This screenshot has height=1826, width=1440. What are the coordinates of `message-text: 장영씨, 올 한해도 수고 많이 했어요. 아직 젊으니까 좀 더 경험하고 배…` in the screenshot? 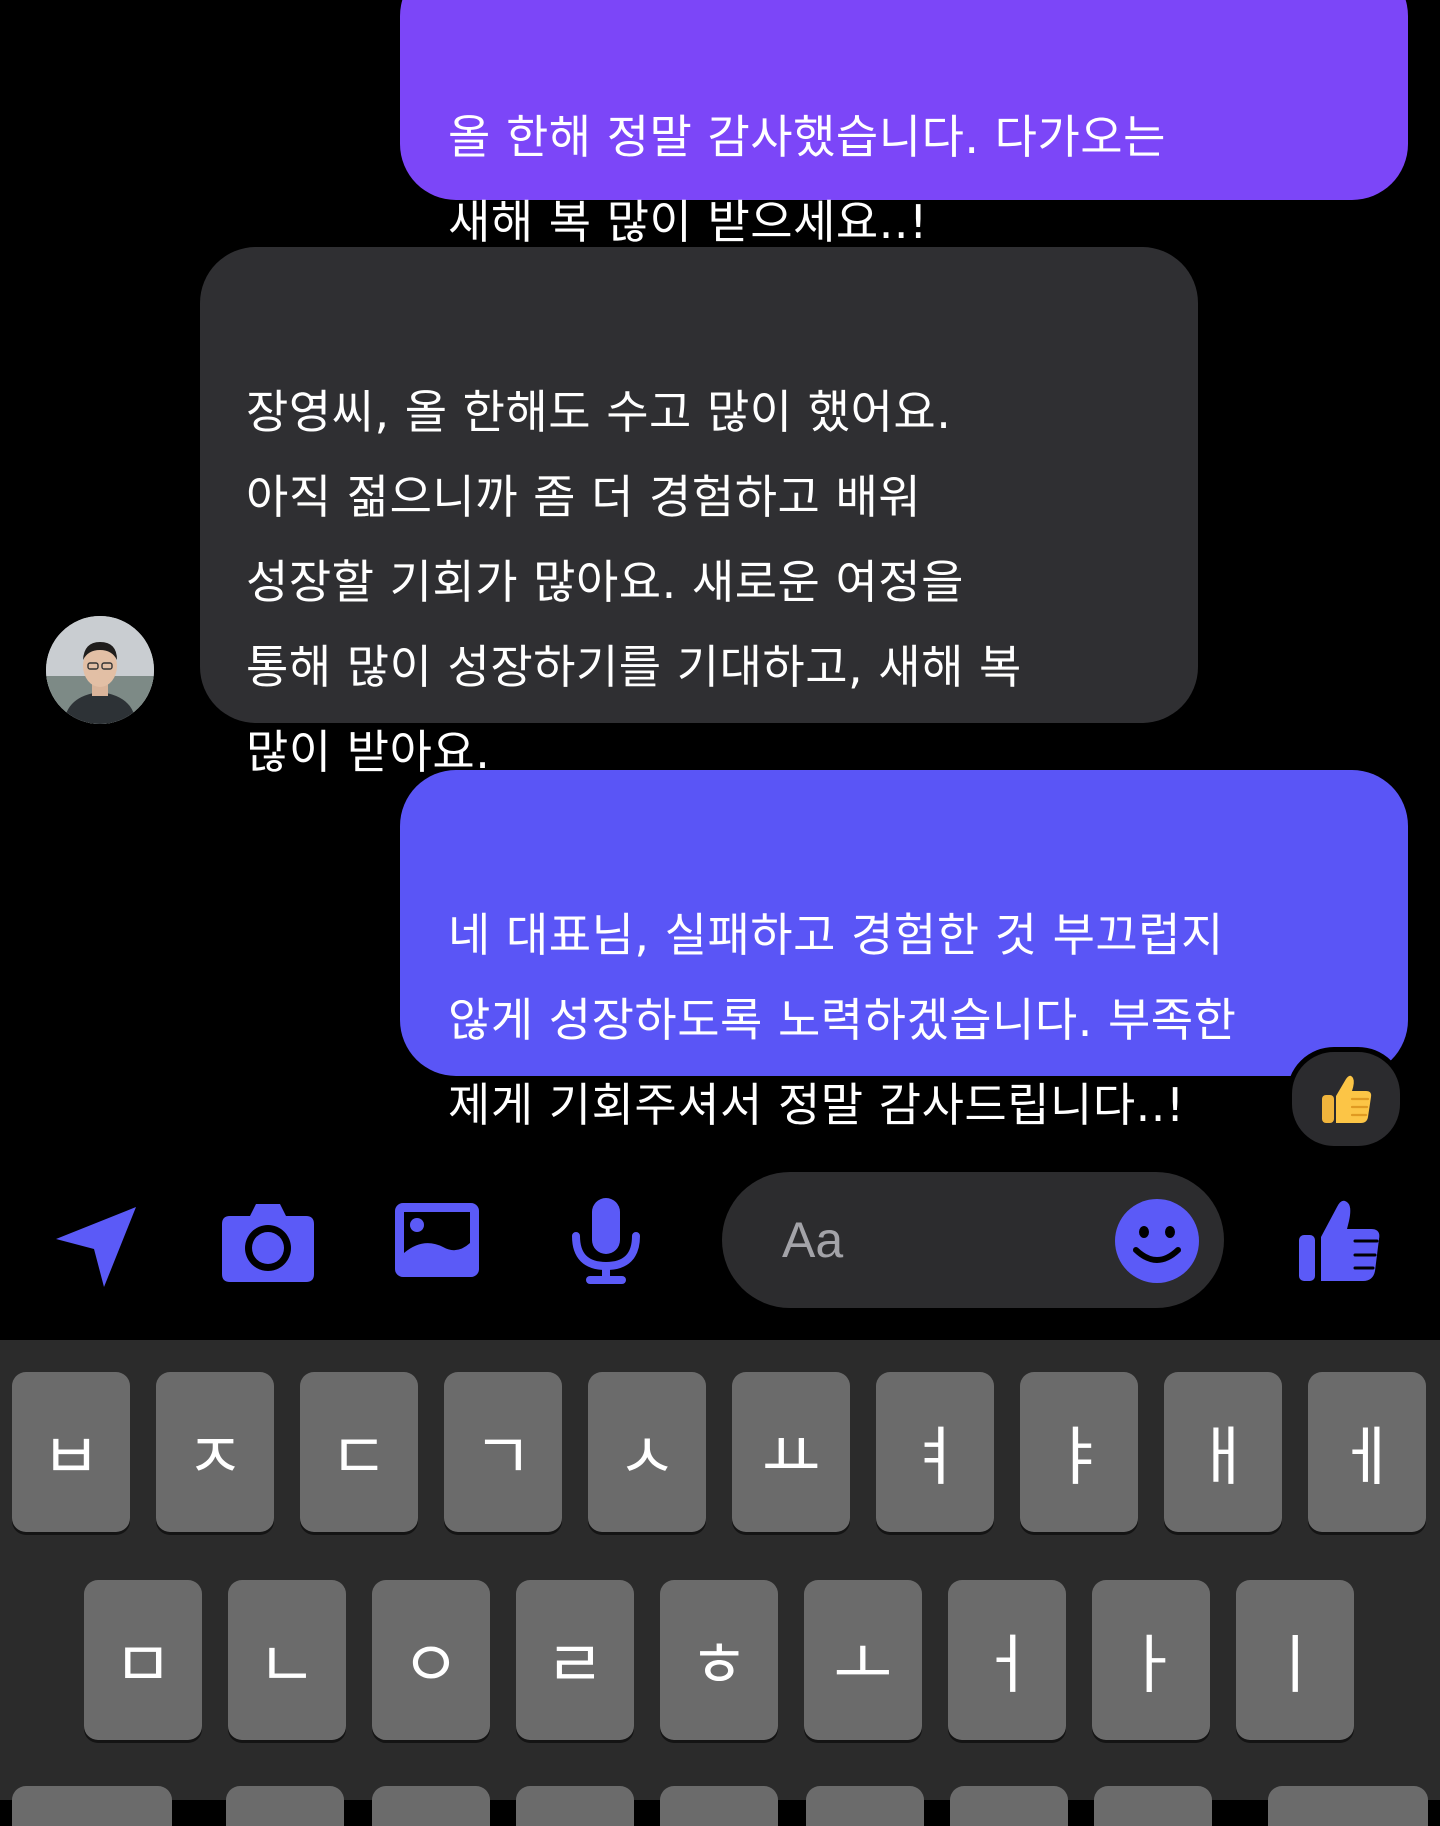 It's located at (634, 582).